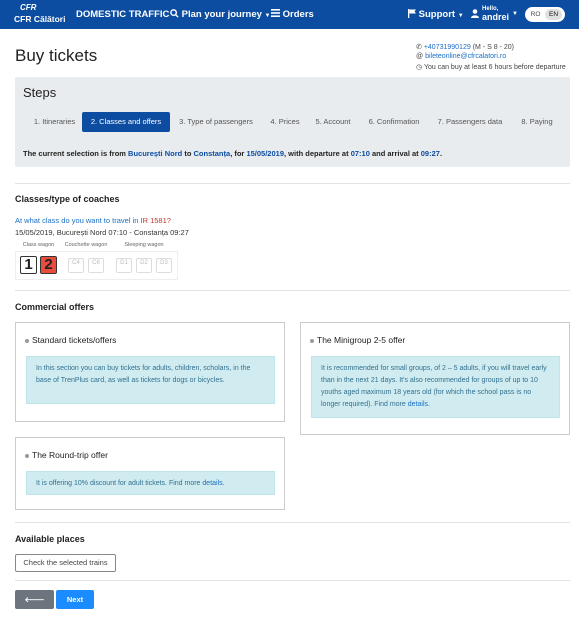  I want to click on logo-text: CFR Călători, so click(40, 19).